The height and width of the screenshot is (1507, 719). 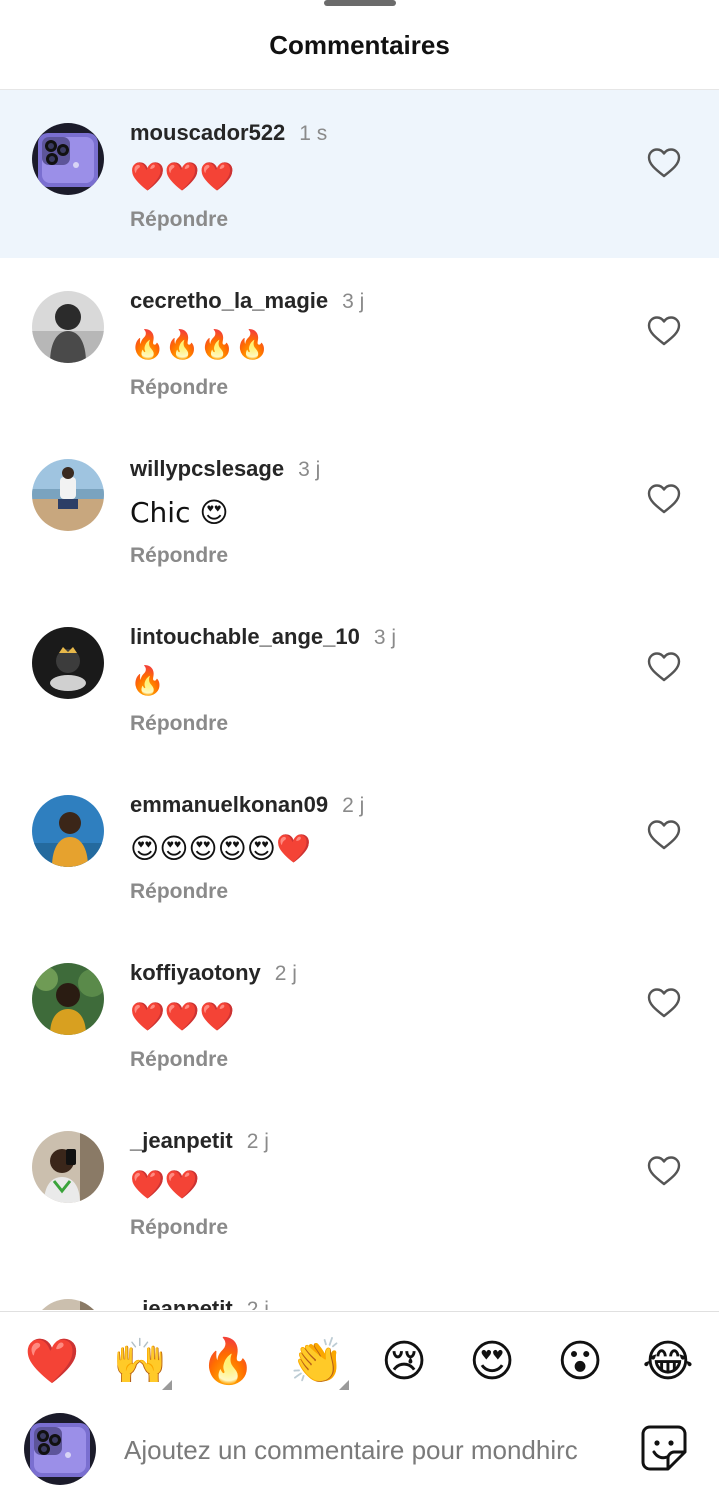 I want to click on comment-text: 🔥, so click(x=147, y=680).